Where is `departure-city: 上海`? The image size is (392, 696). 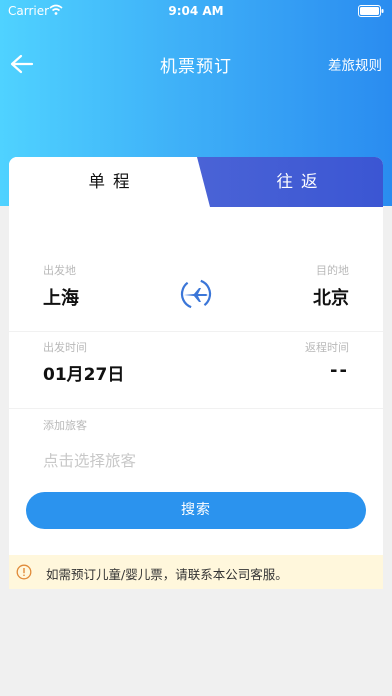
departure-city: 上海 is located at coordinates (61, 297).